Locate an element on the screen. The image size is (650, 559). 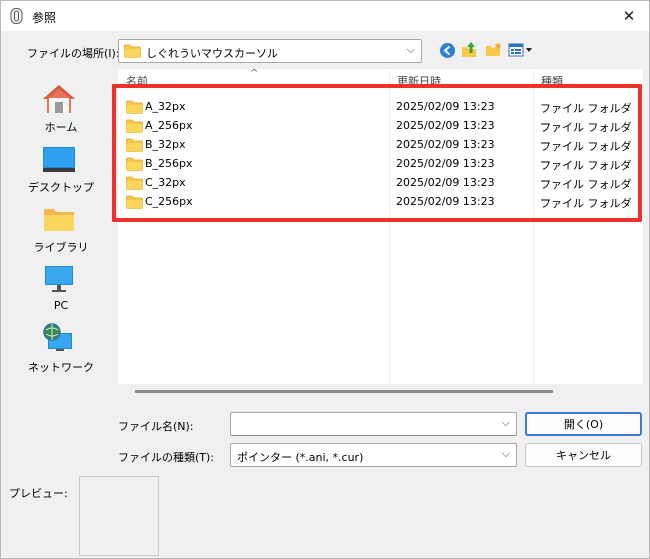
paperclip-icon is located at coordinates (16, 16).